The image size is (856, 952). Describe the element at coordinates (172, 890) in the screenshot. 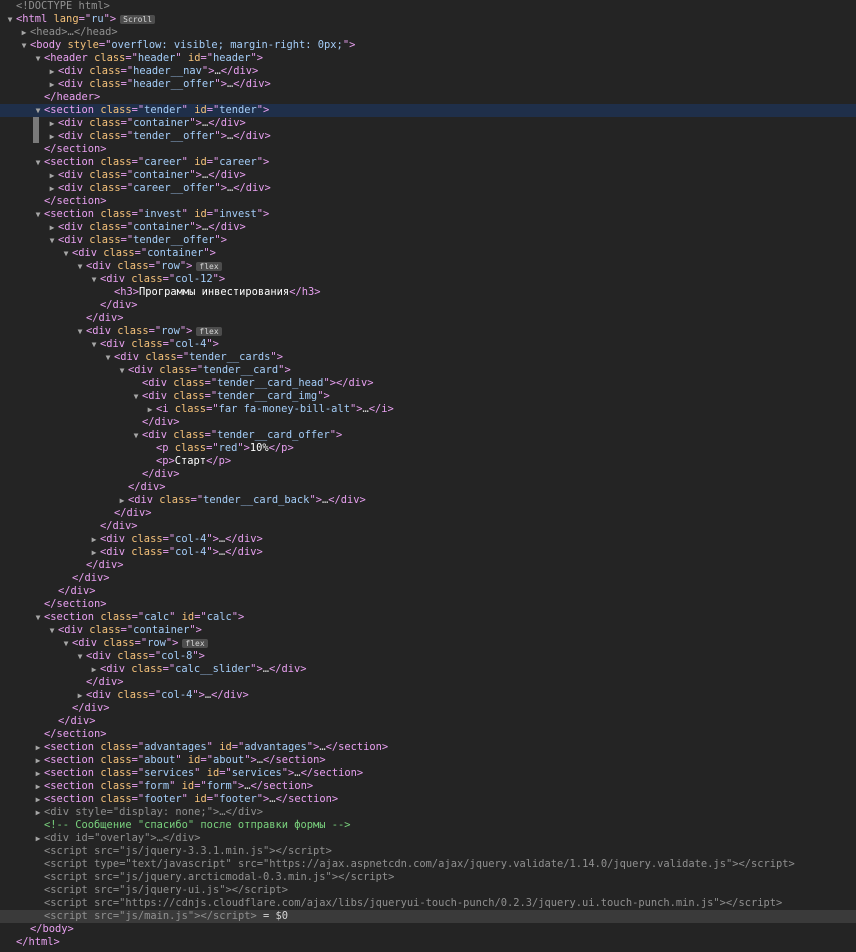

I see `attr-value: js/jquery-ui.js` at that location.